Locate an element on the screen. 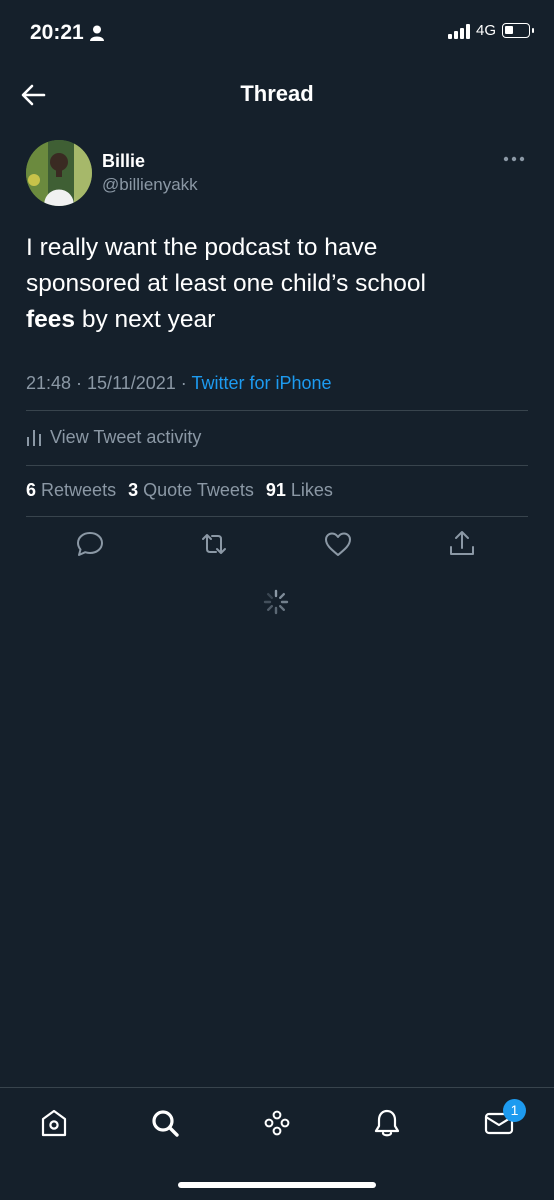 Image resolution: width=554 pixels, height=1200 pixels. tweet-text-line-3: fees by next year is located at coordinates (276, 320).